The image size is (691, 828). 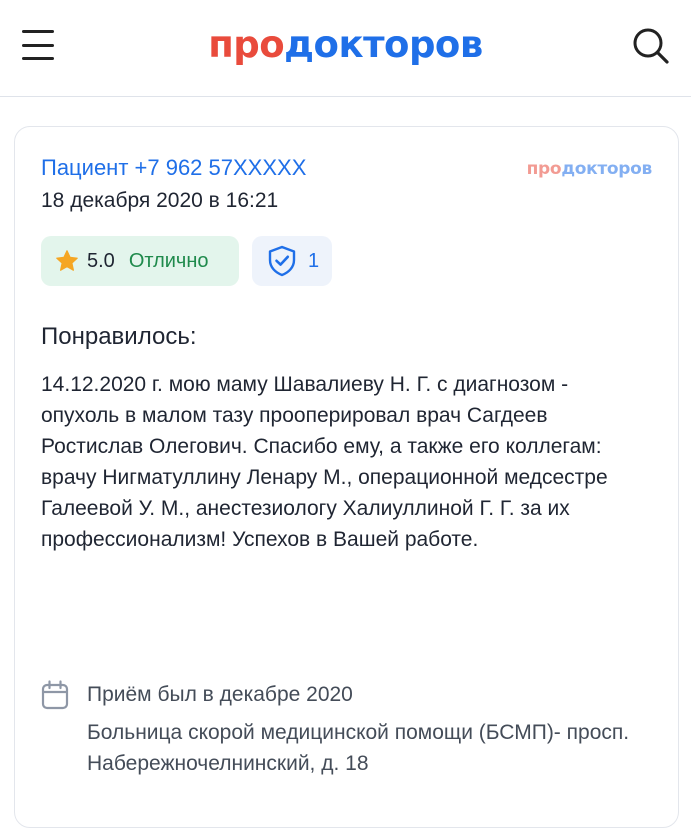 I want to click on visit-date: Приём был в декабре 2020, so click(x=220, y=694).